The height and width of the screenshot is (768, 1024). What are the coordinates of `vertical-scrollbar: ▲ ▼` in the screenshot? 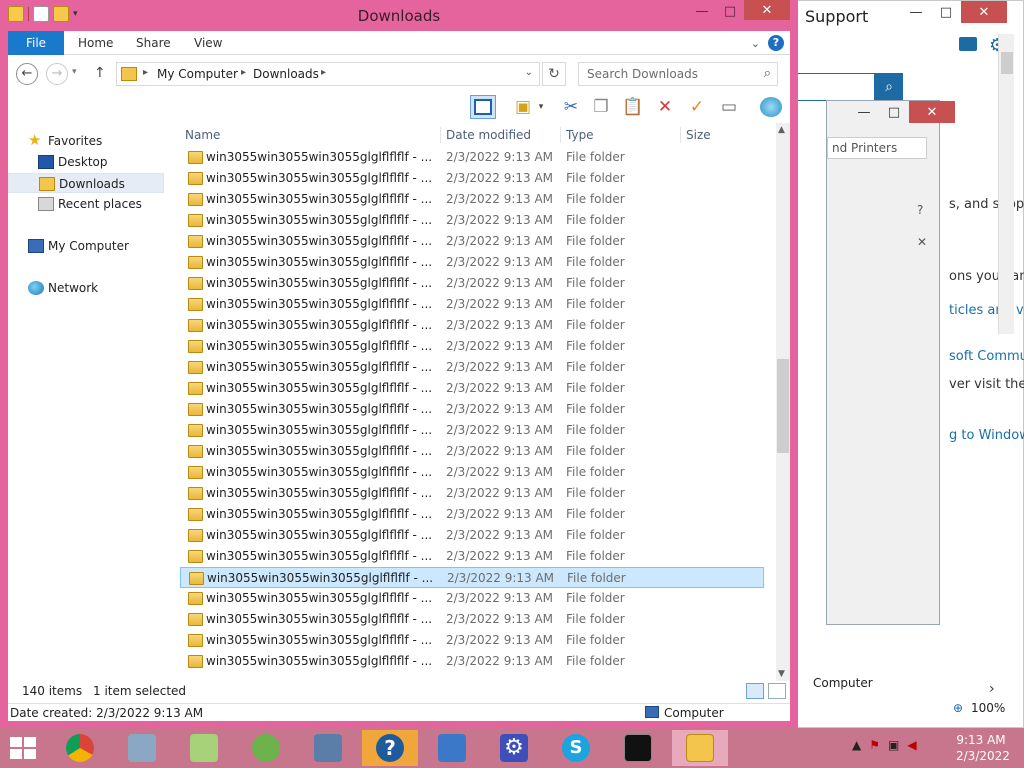 It's located at (783, 402).